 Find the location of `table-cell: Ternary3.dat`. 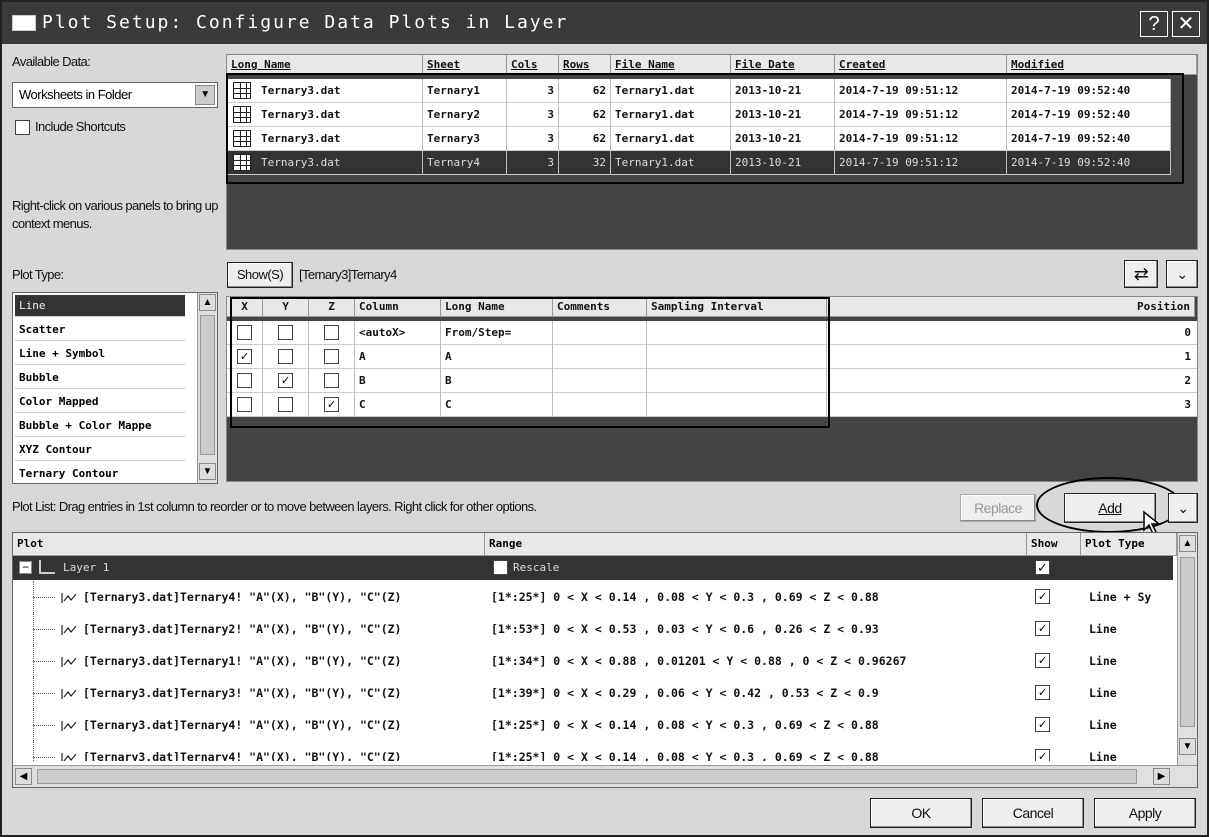

table-cell: Ternary3.dat is located at coordinates (340, 139).